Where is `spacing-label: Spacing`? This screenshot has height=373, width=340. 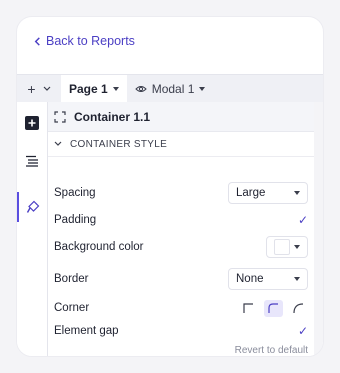 spacing-label: Spacing is located at coordinates (75, 193).